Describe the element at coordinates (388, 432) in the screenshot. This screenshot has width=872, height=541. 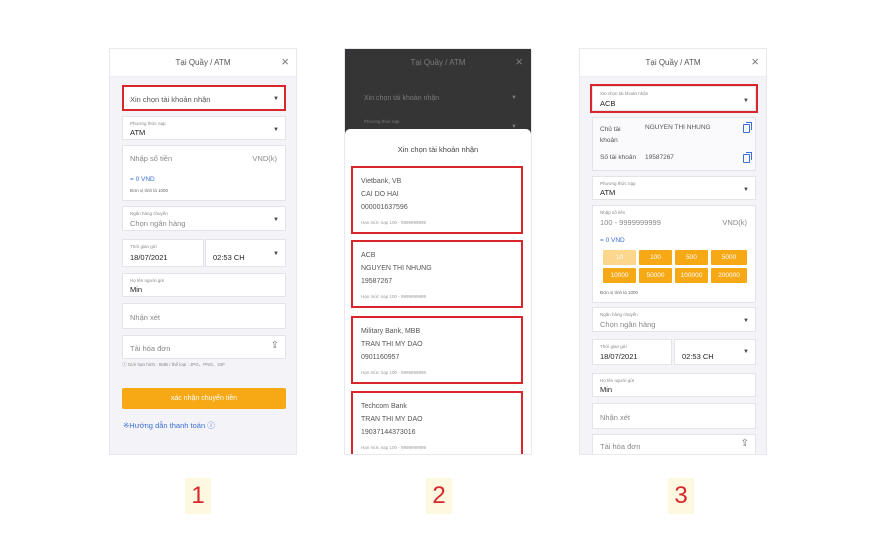
I see `account-number: 19037144373016` at that location.